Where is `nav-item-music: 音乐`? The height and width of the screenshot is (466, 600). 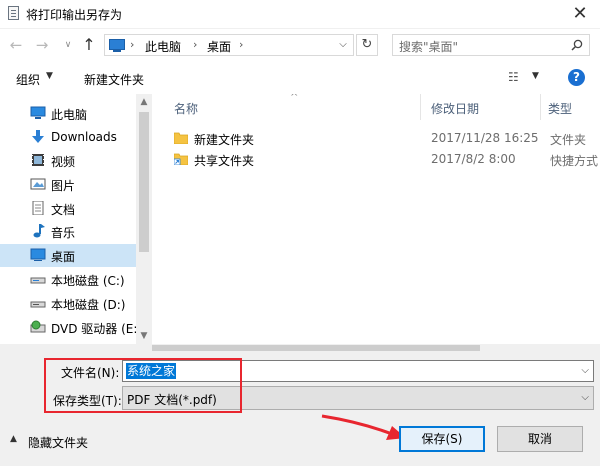 nav-item-music: 音乐 is located at coordinates (68, 231).